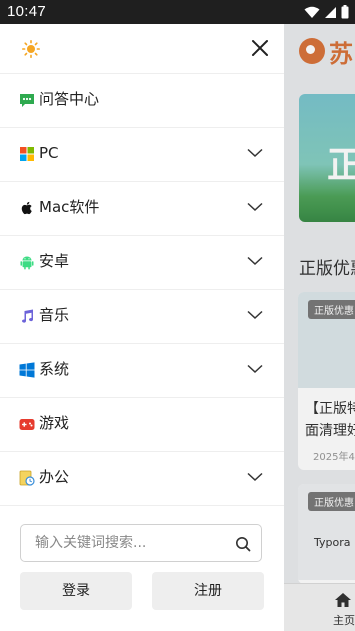  What do you see at coordinates (26, 208) in the screenshot?
I see `apple-logo-icon` at bounding box center [26, 208].